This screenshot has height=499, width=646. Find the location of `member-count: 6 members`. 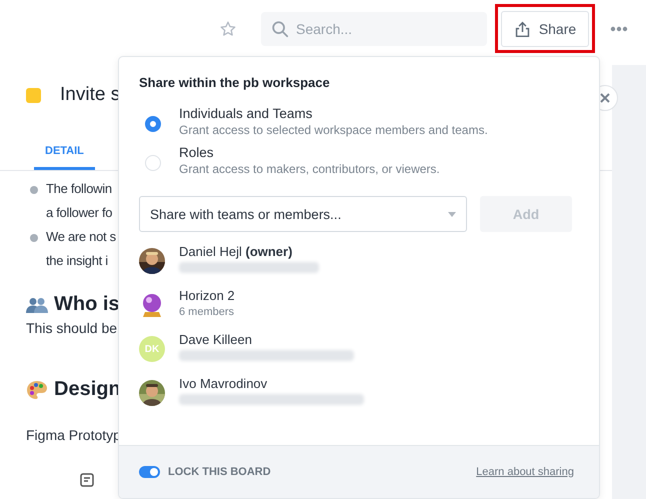

member-count: 6 members is located at coordinates (207, 312).